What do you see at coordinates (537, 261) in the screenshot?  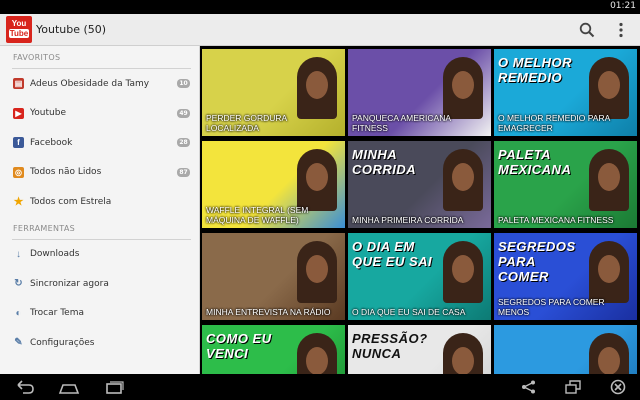 I see `thumbnail-caption: SEGREDOS PARA COMER` at bounding box center [537, 261].